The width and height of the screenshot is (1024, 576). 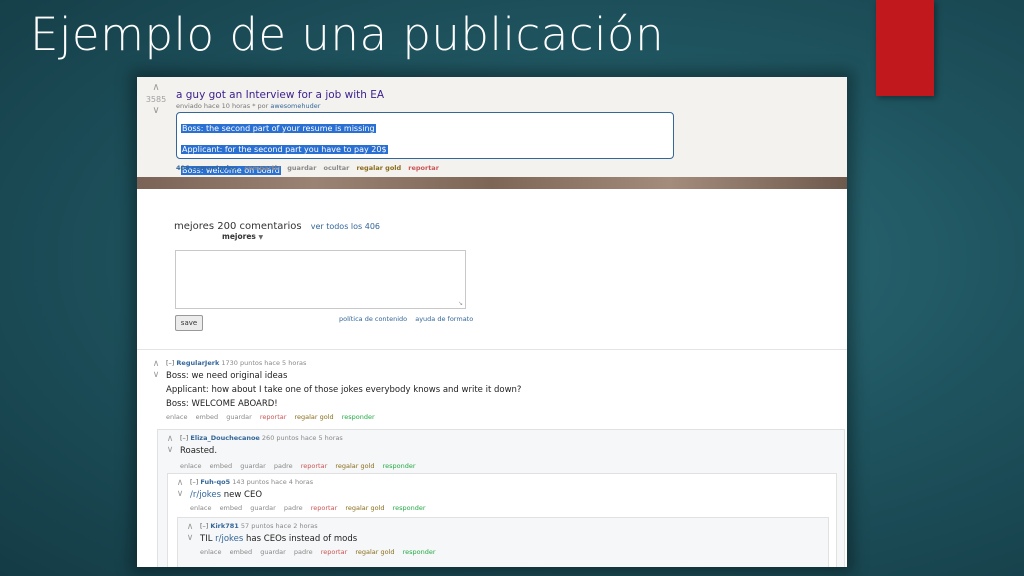 I want to click on format-help-link: ayuda de formato, so click(x=444, y=319).